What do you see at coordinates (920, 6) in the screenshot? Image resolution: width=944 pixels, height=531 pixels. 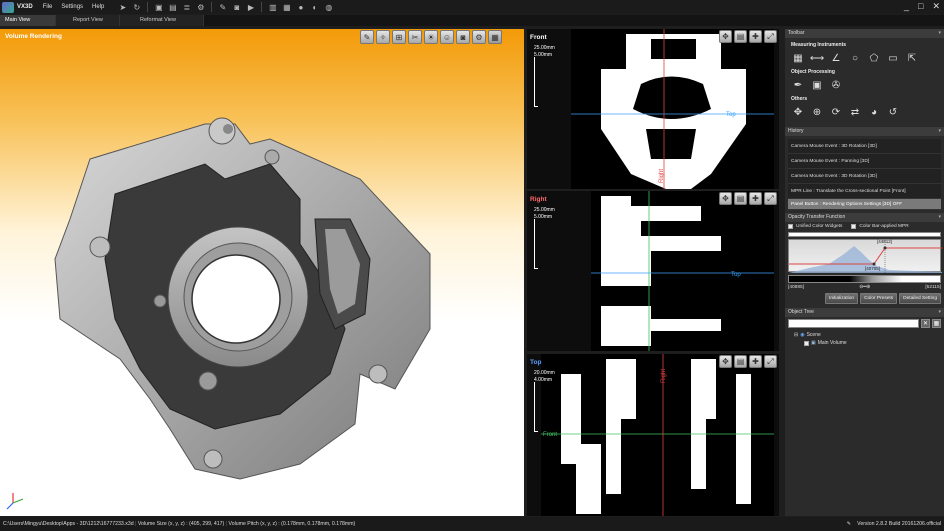 I see `maximize-button: □` at bounding box center [920, 6].